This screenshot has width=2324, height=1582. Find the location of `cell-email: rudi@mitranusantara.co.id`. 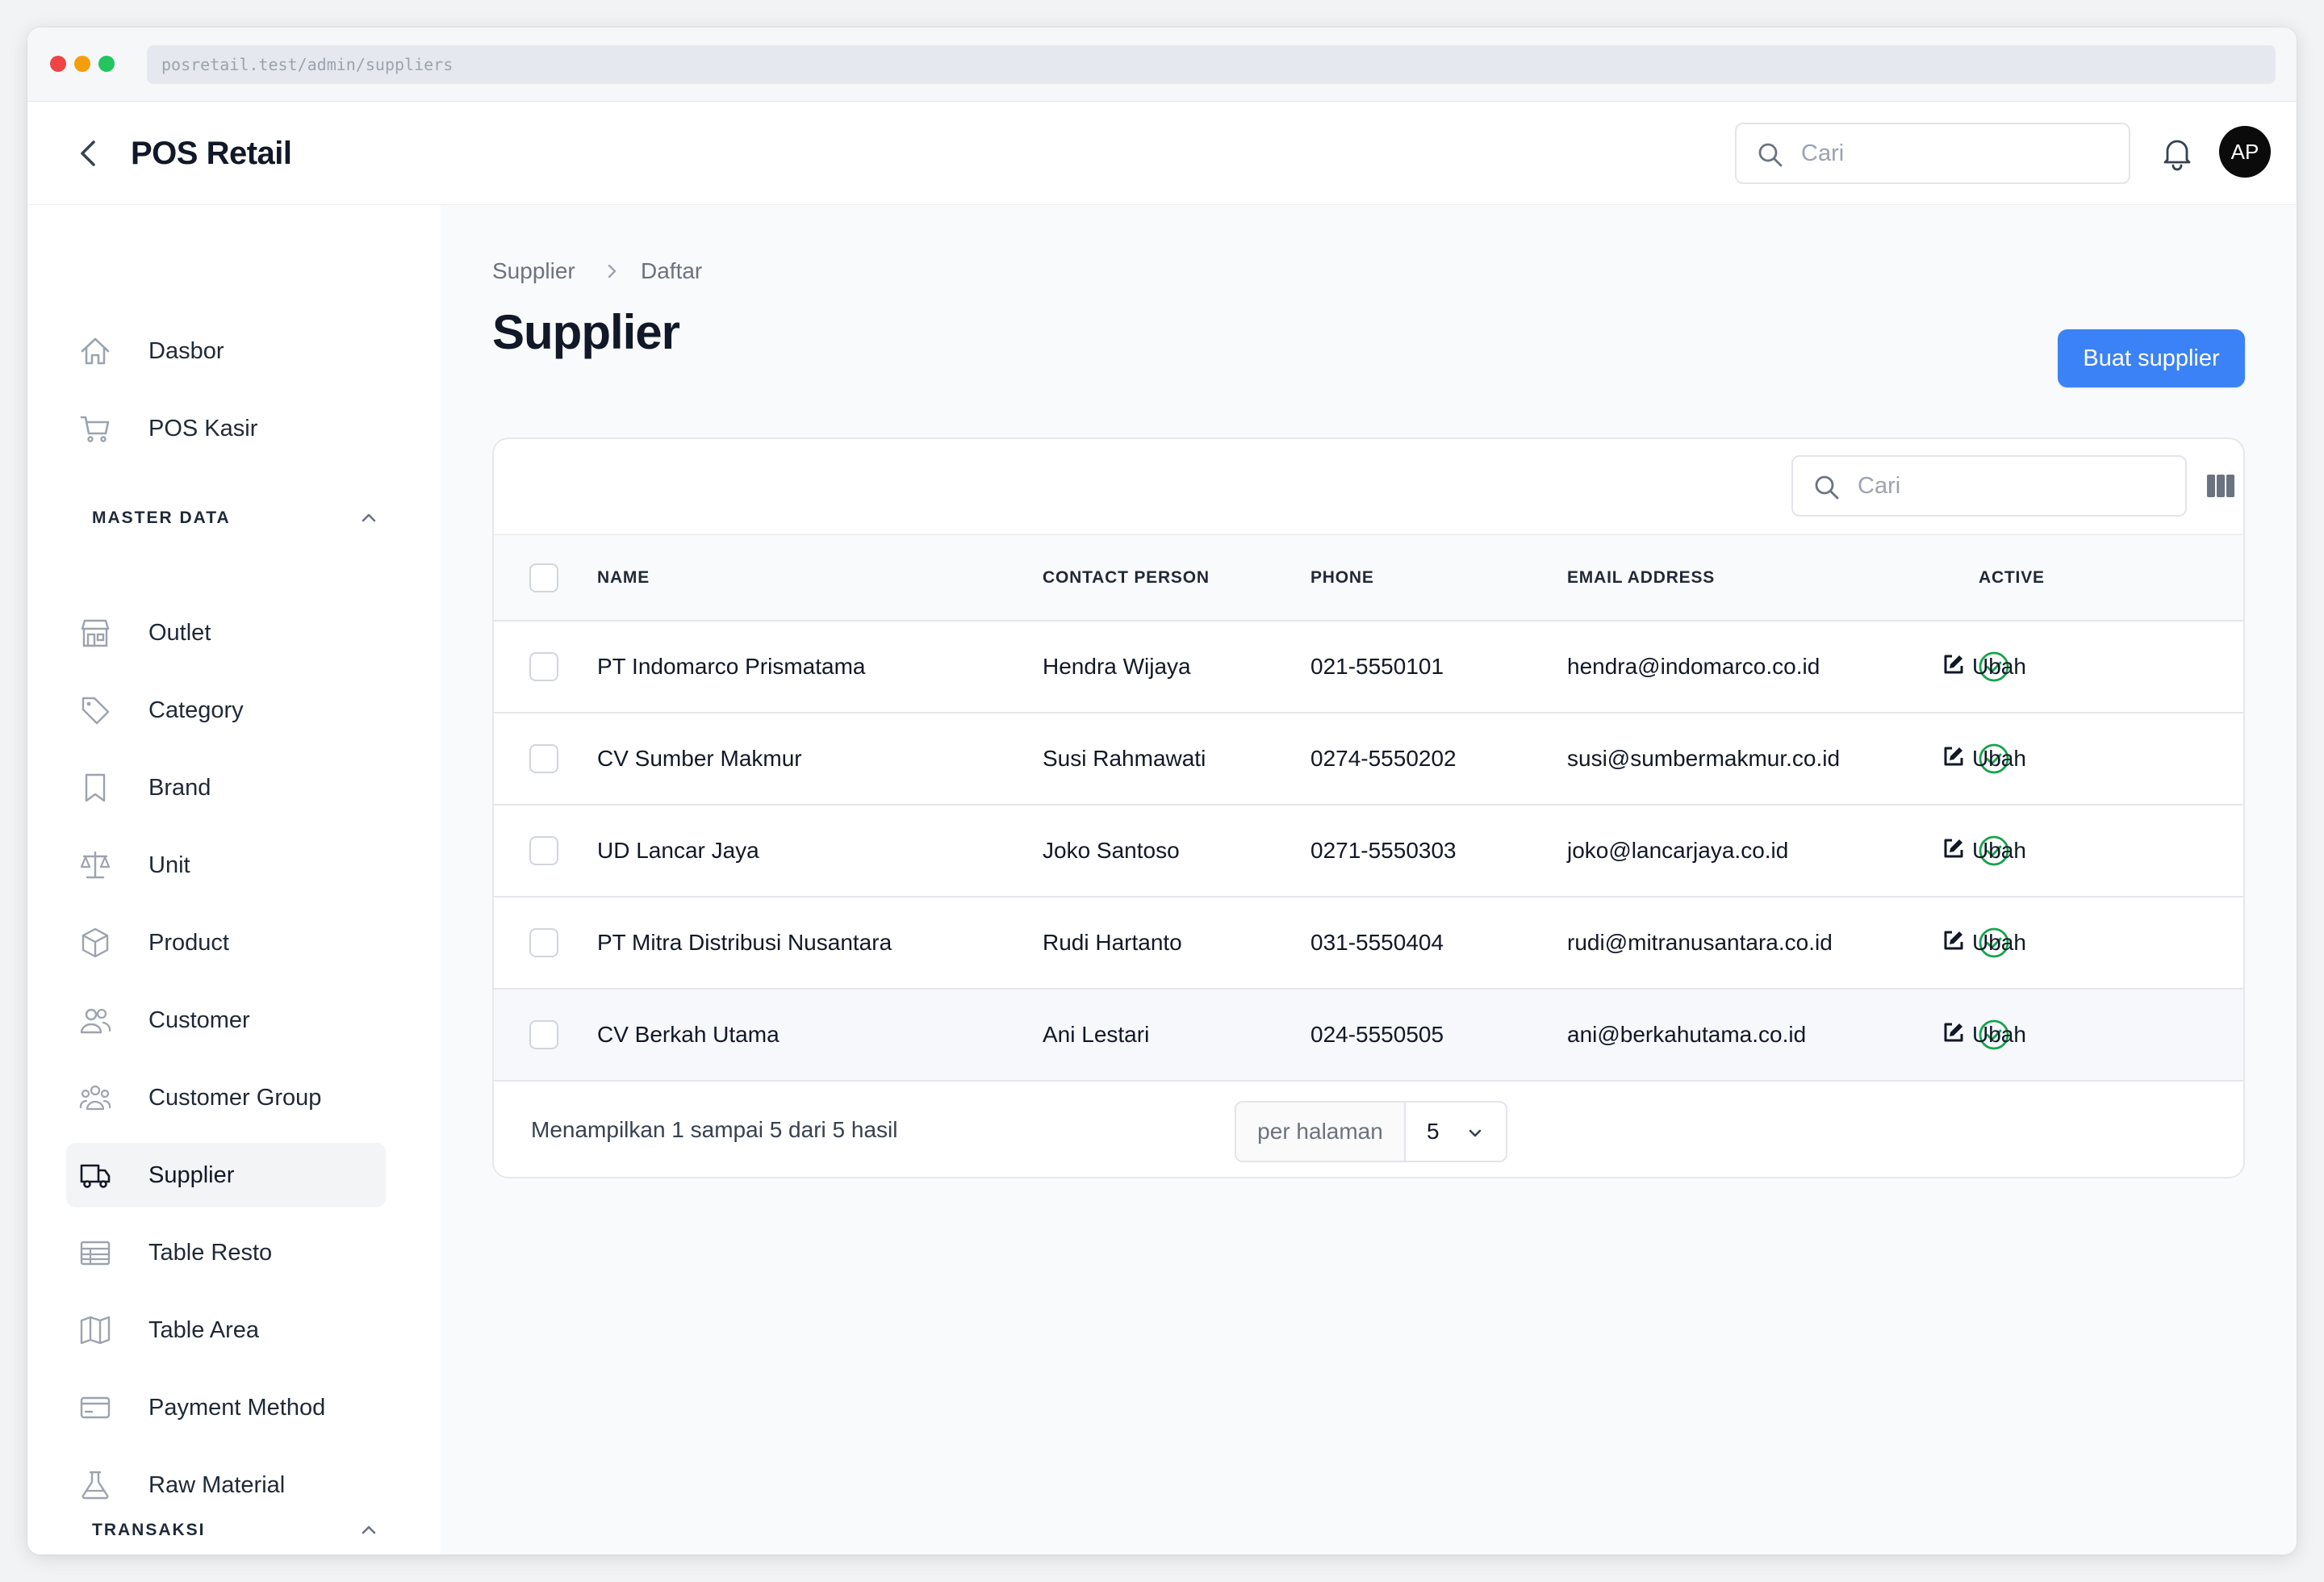

cell-email: rudi@mitranusantara.co.id is located at coordinates (1700, 942).